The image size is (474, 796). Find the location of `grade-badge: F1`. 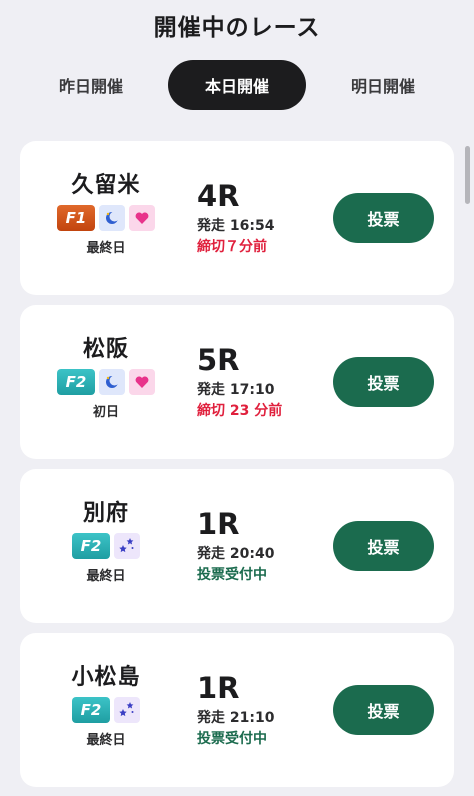

grade-badge: F1 is located at coordinates (76, 218).